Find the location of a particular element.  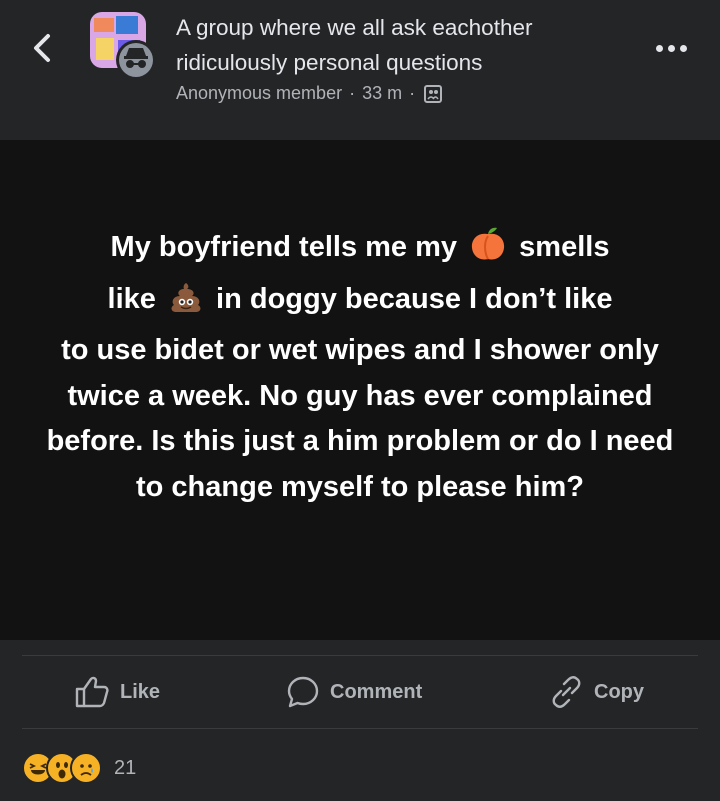

post-meta: Anonymous member · 33 m · is located at coordinates (309, 93).